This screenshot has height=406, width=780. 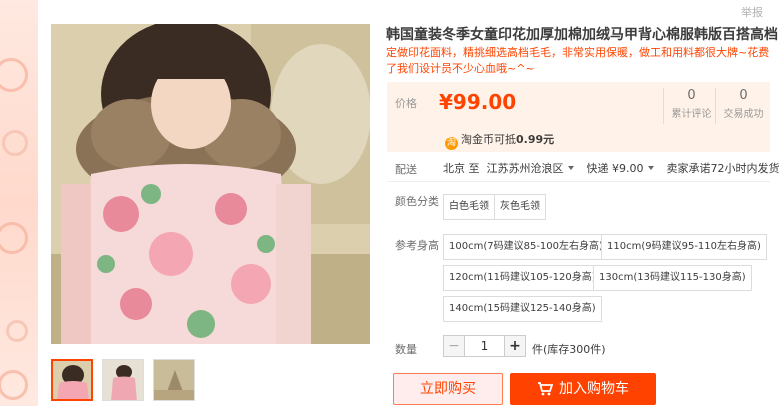 I want to click on add-to-cart-label: 加入购物车, so click(x=594, y=389).